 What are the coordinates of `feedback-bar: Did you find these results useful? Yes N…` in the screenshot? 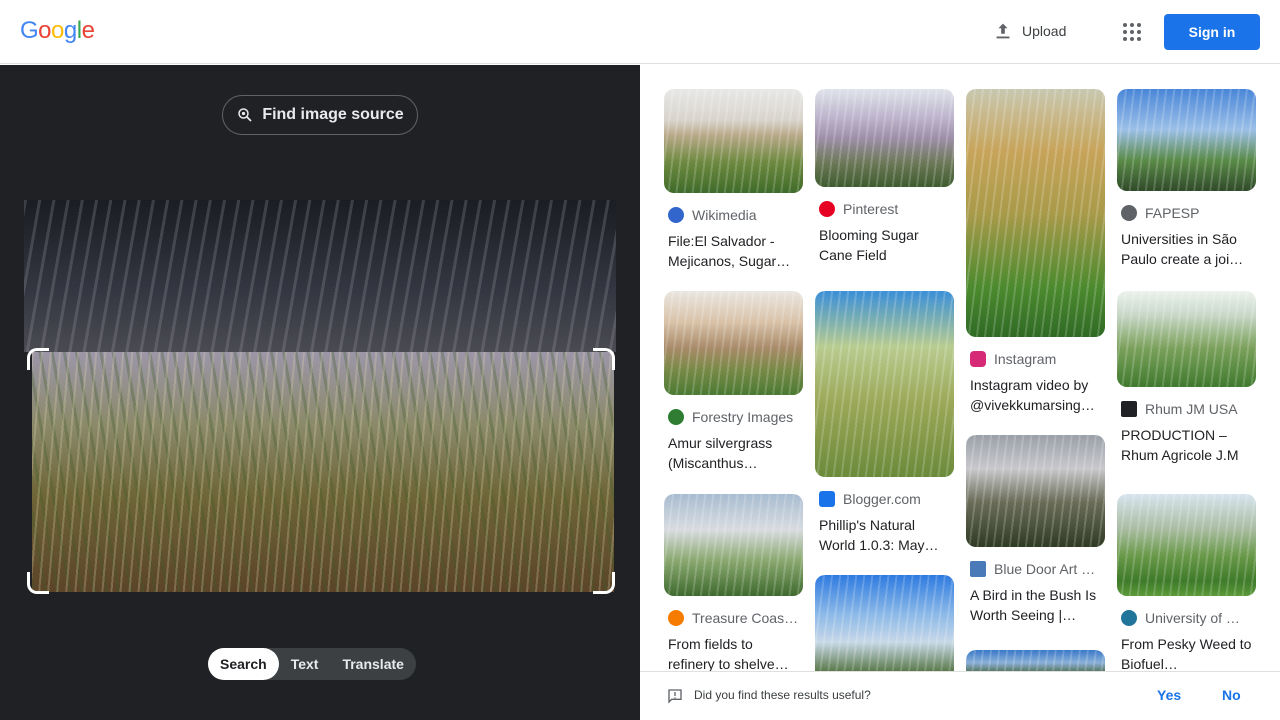 It's located at (960, 695).